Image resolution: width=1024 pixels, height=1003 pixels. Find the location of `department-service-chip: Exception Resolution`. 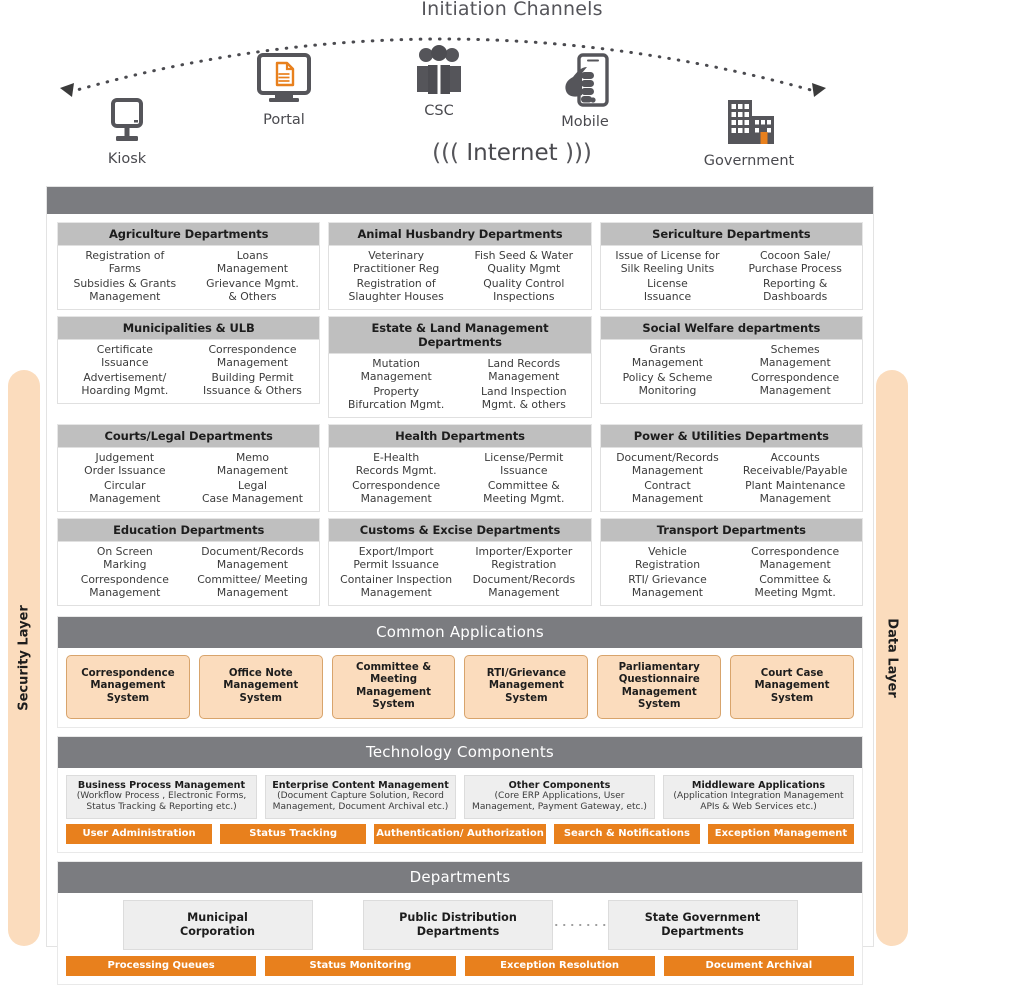

department-service-chip: Exception Resolution is located at coordinates (559, 965).